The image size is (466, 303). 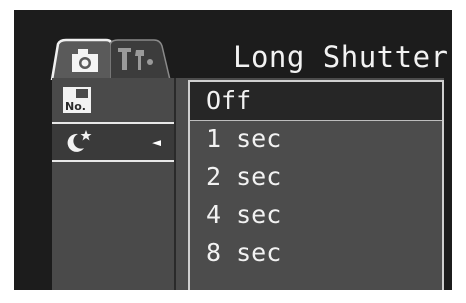 I want to click on option-label: 4 sec, so click(x=244, y=214).